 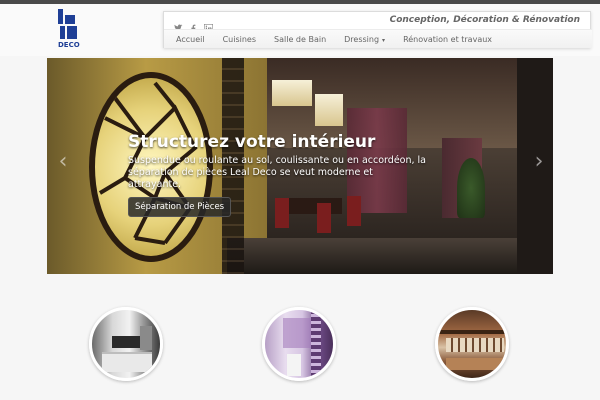 I want to click on slider-prev-button: ‹, so click(x=63, y=162).